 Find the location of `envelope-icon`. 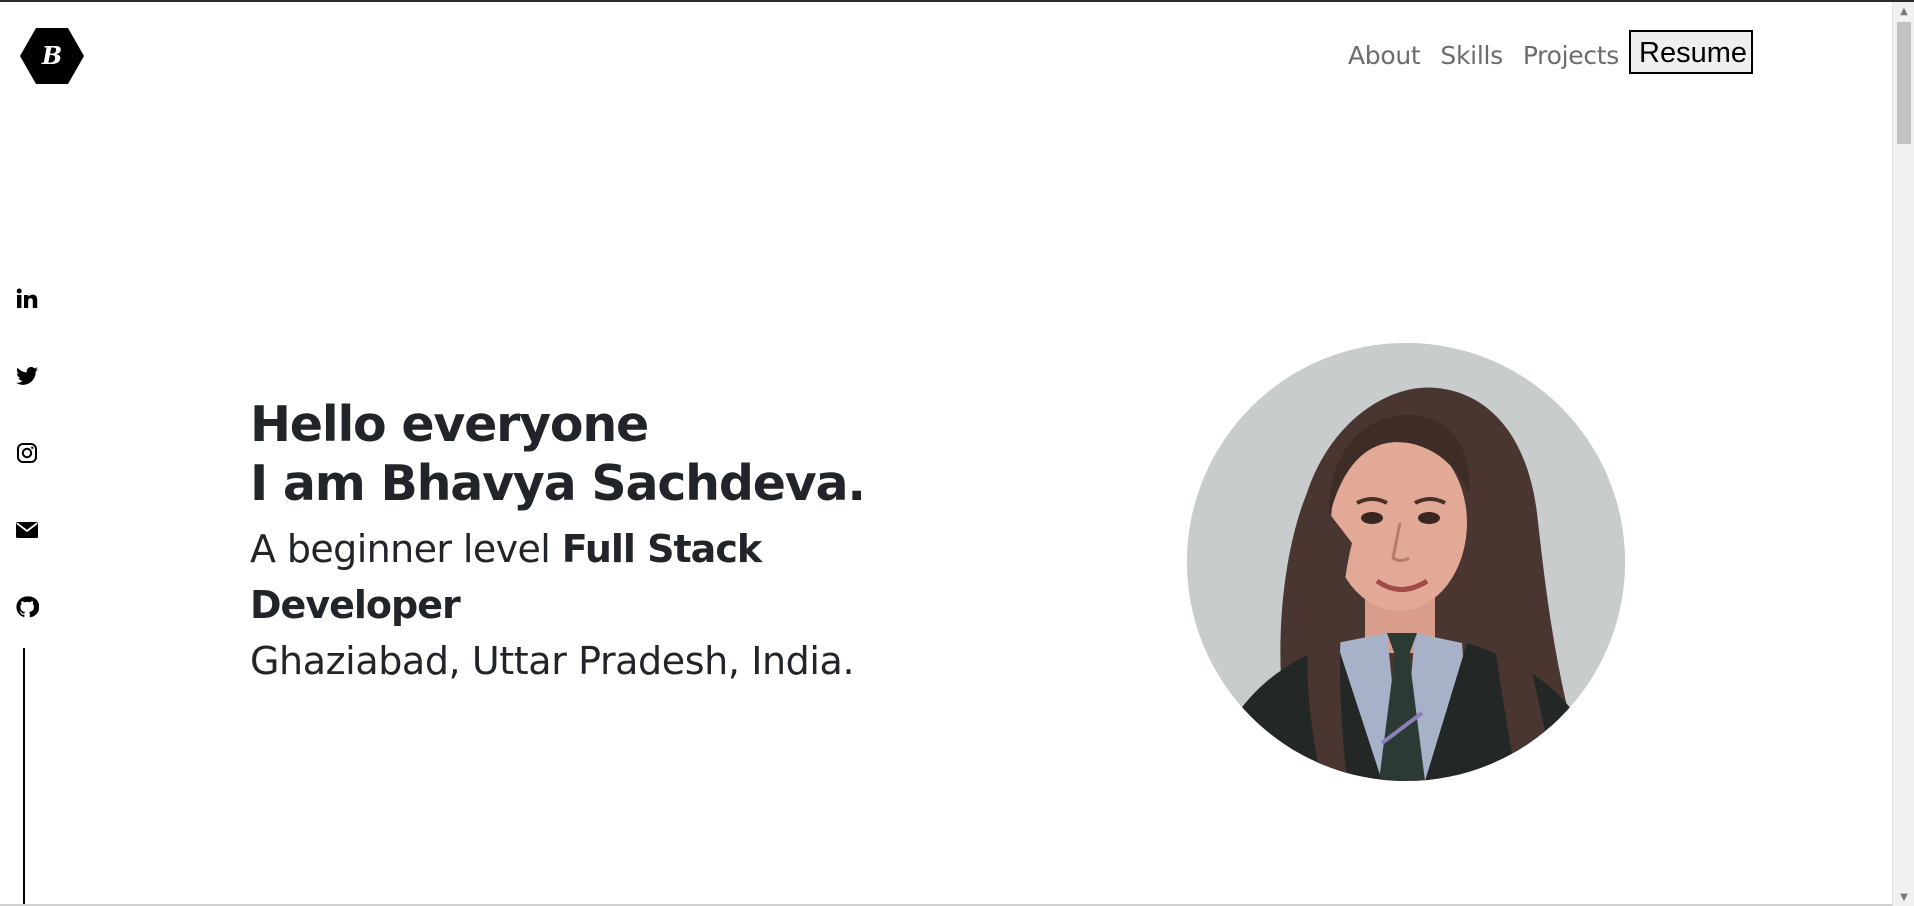

envelope-icon is located at coordinates (27, 530).